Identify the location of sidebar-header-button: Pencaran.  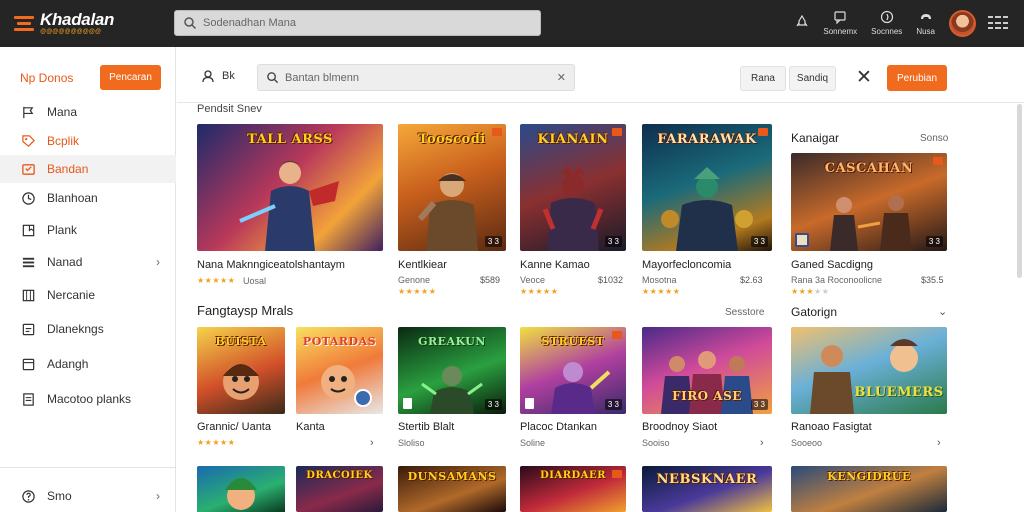
(130, 77).